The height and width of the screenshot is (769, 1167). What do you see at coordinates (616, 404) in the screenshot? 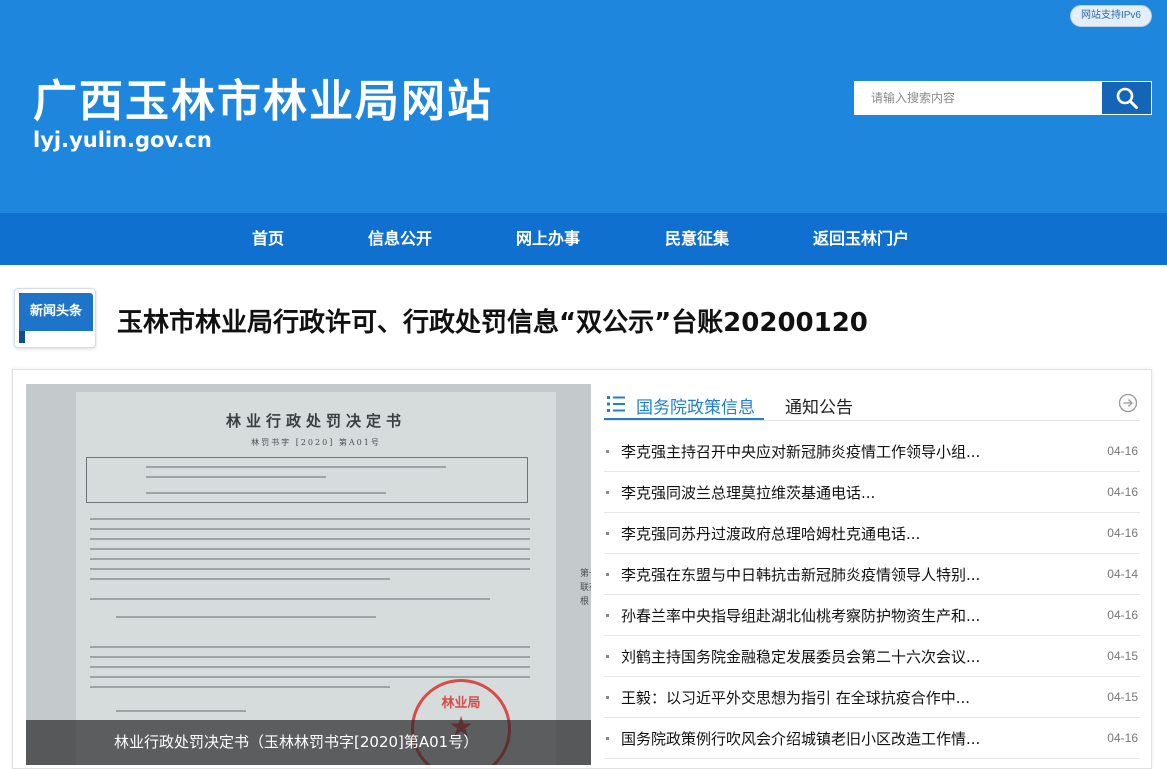
I see `list-icon` at bounding box center [616, 404].